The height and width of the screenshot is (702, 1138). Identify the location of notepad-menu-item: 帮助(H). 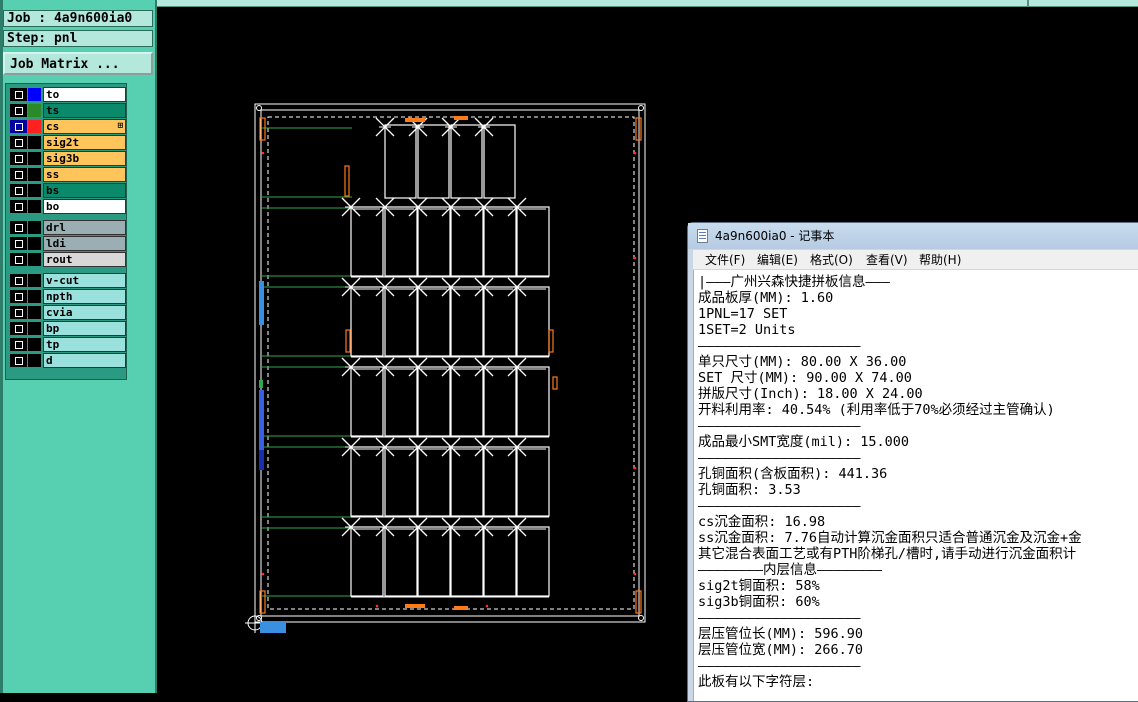
(940, 260).